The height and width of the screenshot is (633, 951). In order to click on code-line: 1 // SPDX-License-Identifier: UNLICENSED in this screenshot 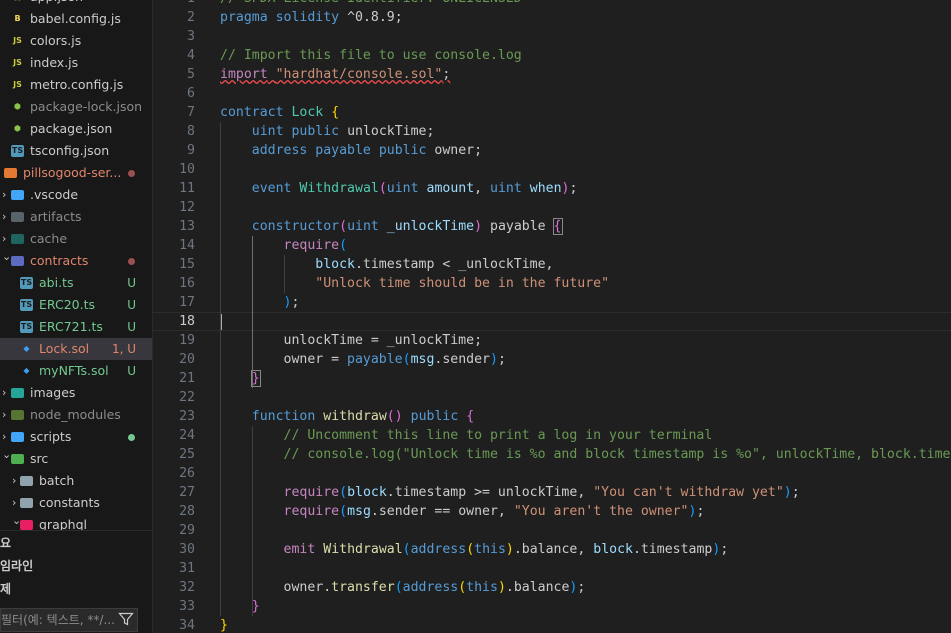, I will do `click(552, 4)`.